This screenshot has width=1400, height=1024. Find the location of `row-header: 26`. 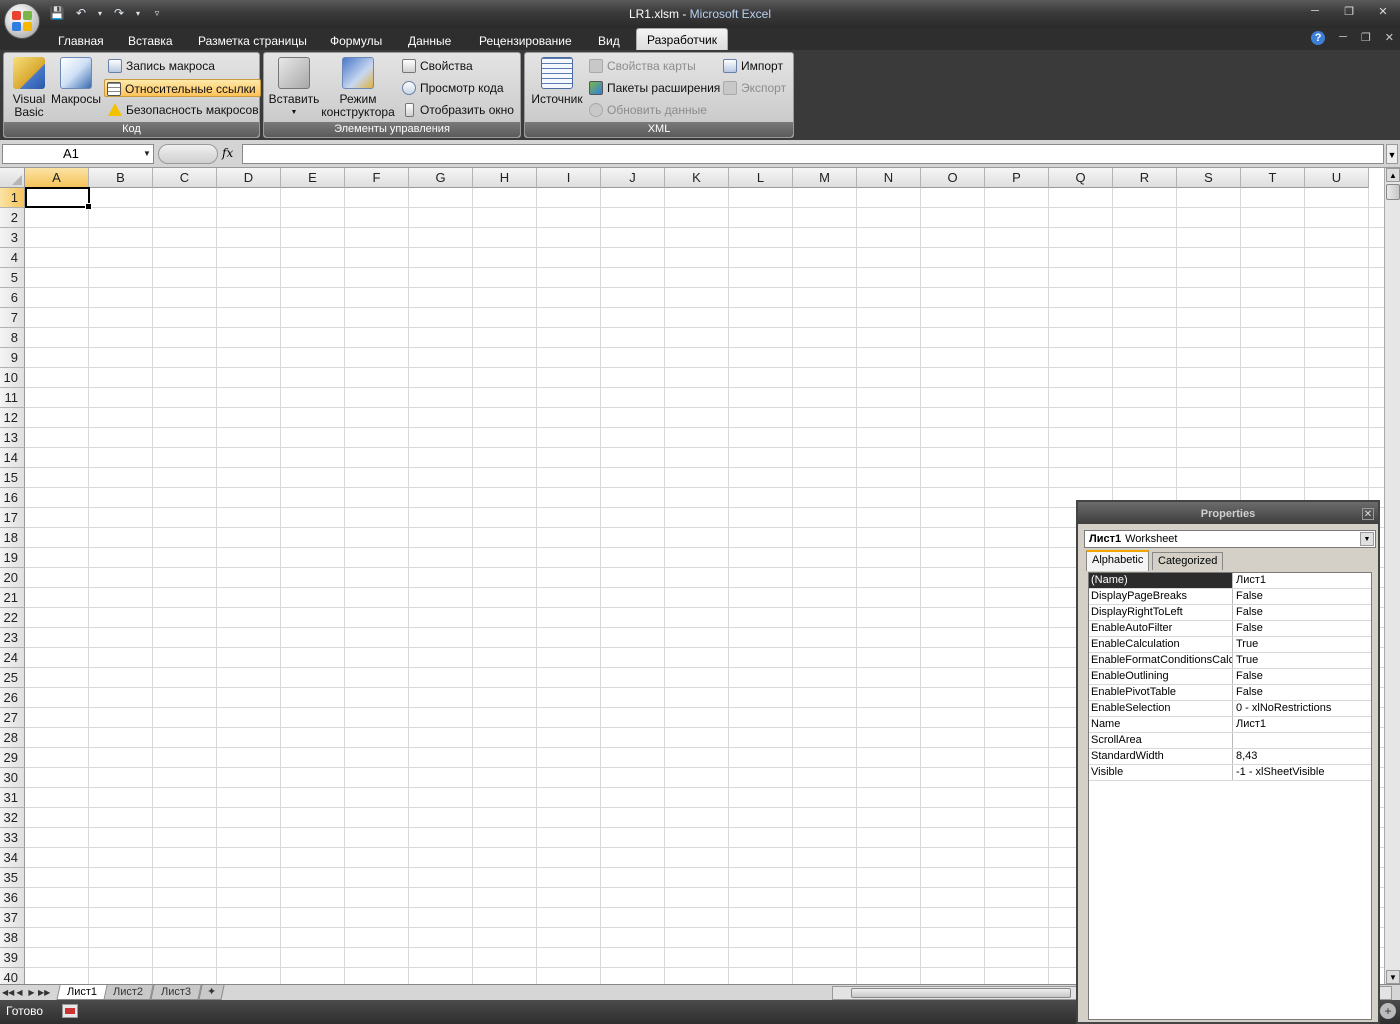

row-header: 26 is located at coordinates (12, 698).